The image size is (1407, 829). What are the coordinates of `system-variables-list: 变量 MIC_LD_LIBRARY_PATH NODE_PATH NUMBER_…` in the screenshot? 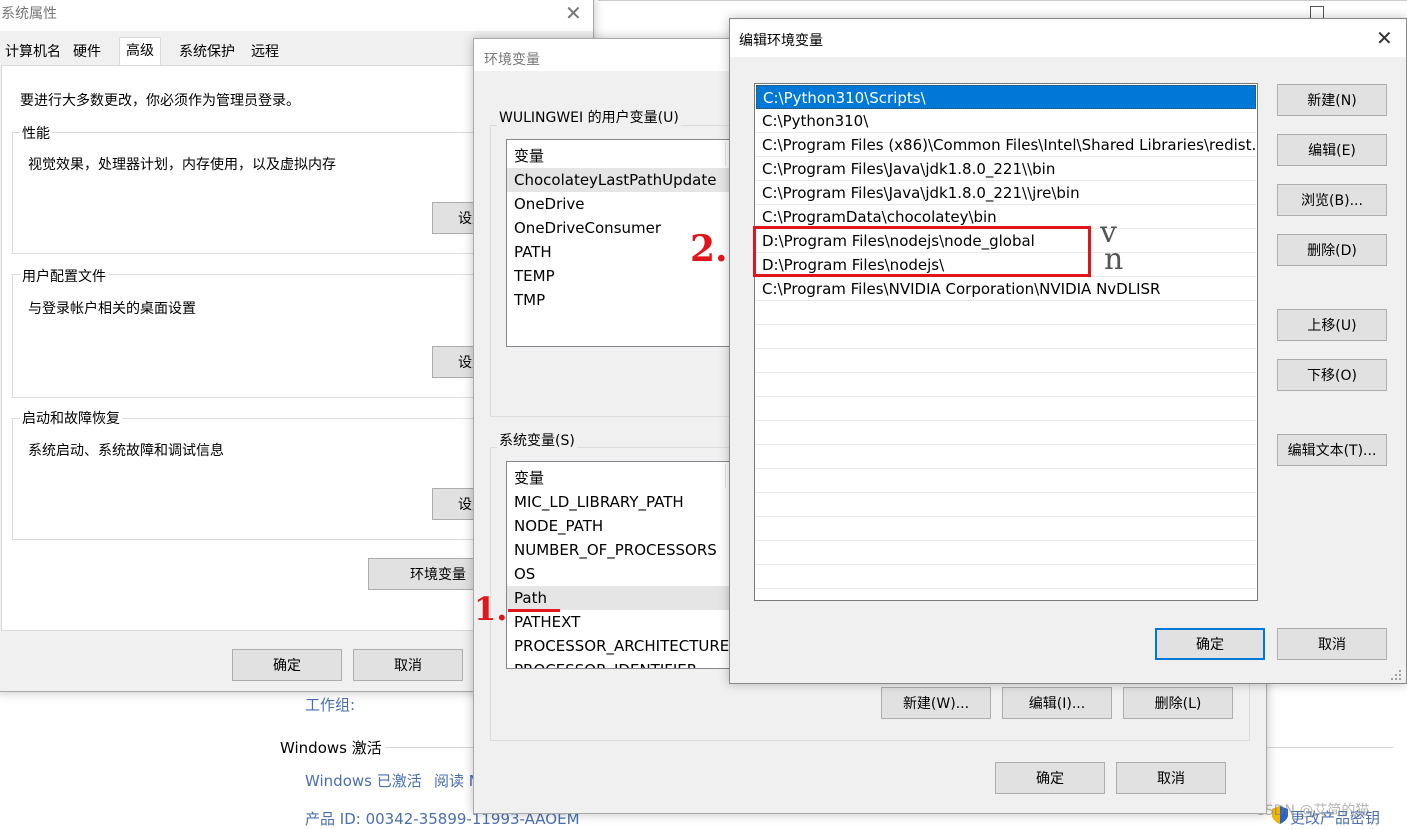 It's located at (621, 565).